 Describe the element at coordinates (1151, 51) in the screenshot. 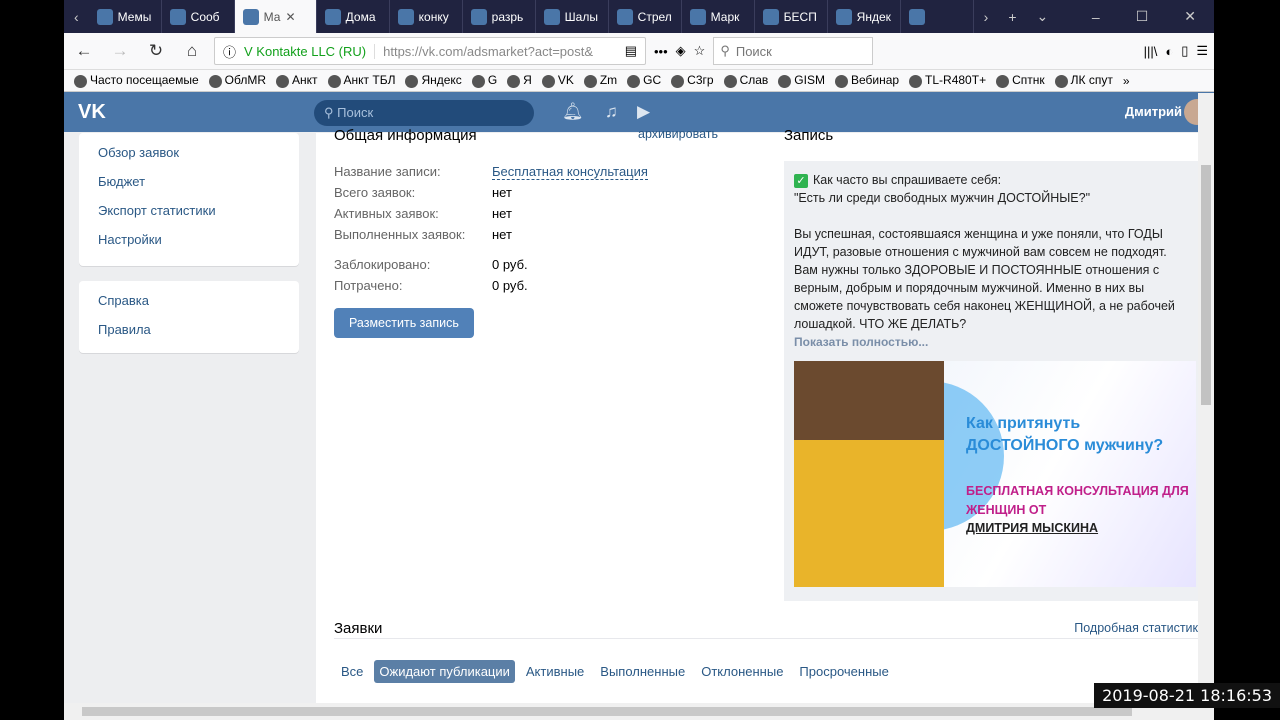

I see `library-icon: |||\` at that location.